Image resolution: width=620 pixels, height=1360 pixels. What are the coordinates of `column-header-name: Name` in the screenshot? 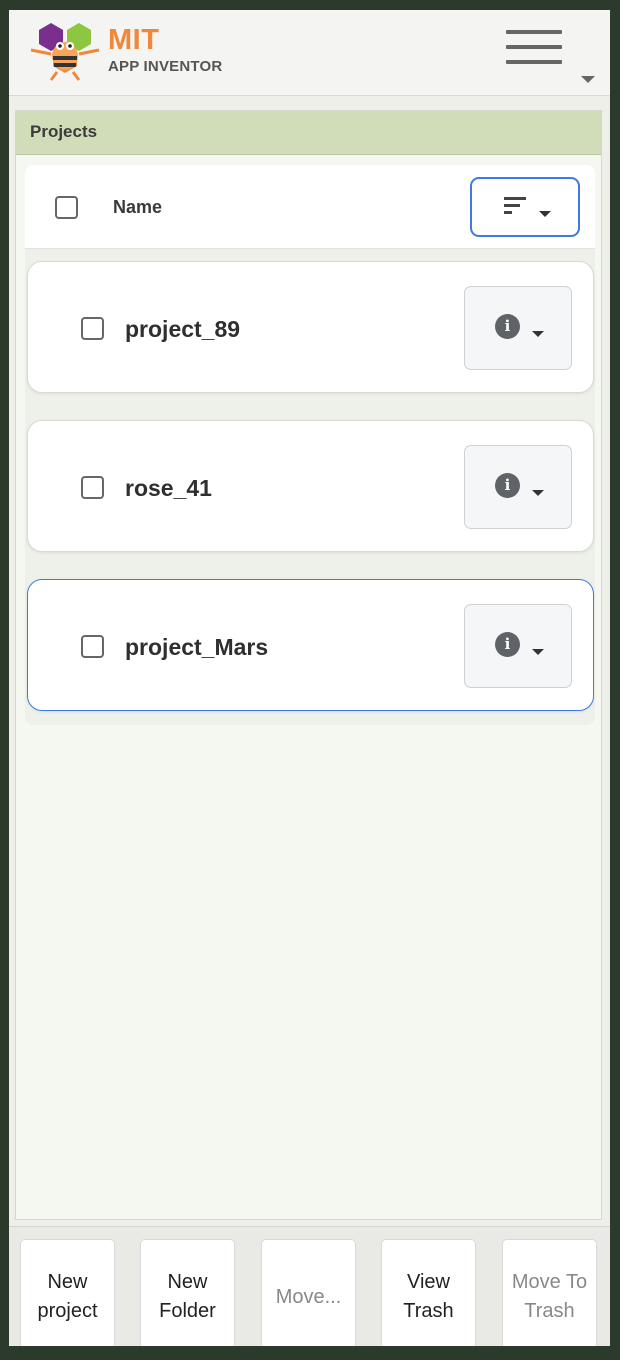 It's located at (137, 207).